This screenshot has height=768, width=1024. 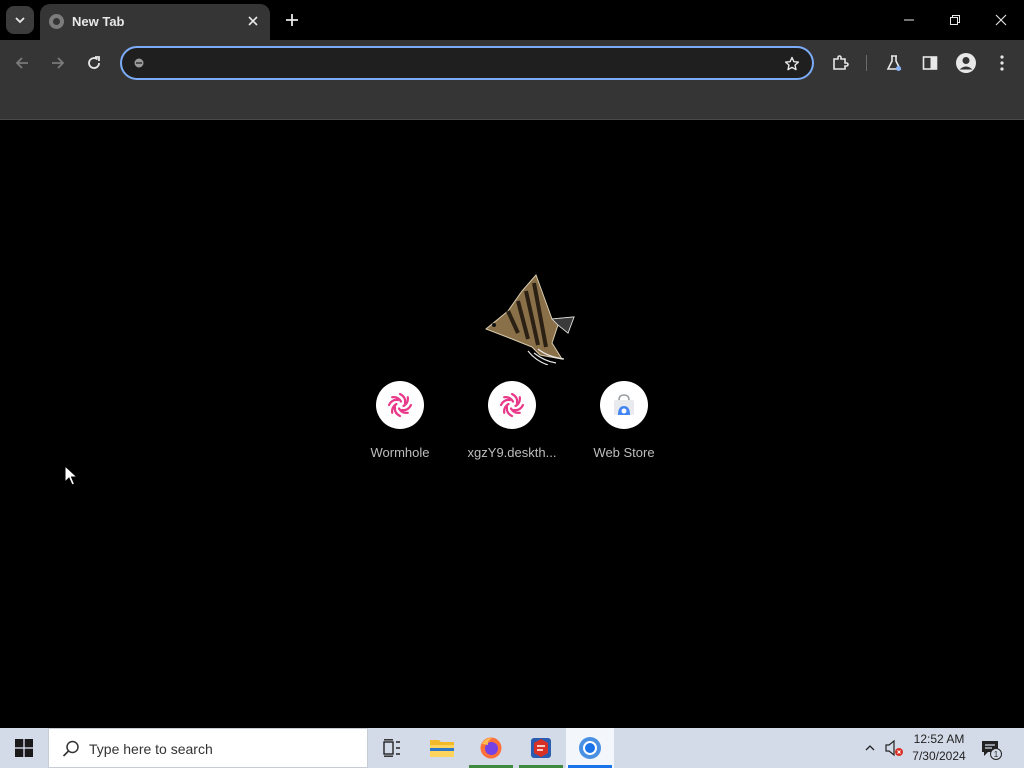 What do you see at coordinates (71, 475) in the screenshot?
I see `mouse-cursor-icon` at bounding box center [71, 475].